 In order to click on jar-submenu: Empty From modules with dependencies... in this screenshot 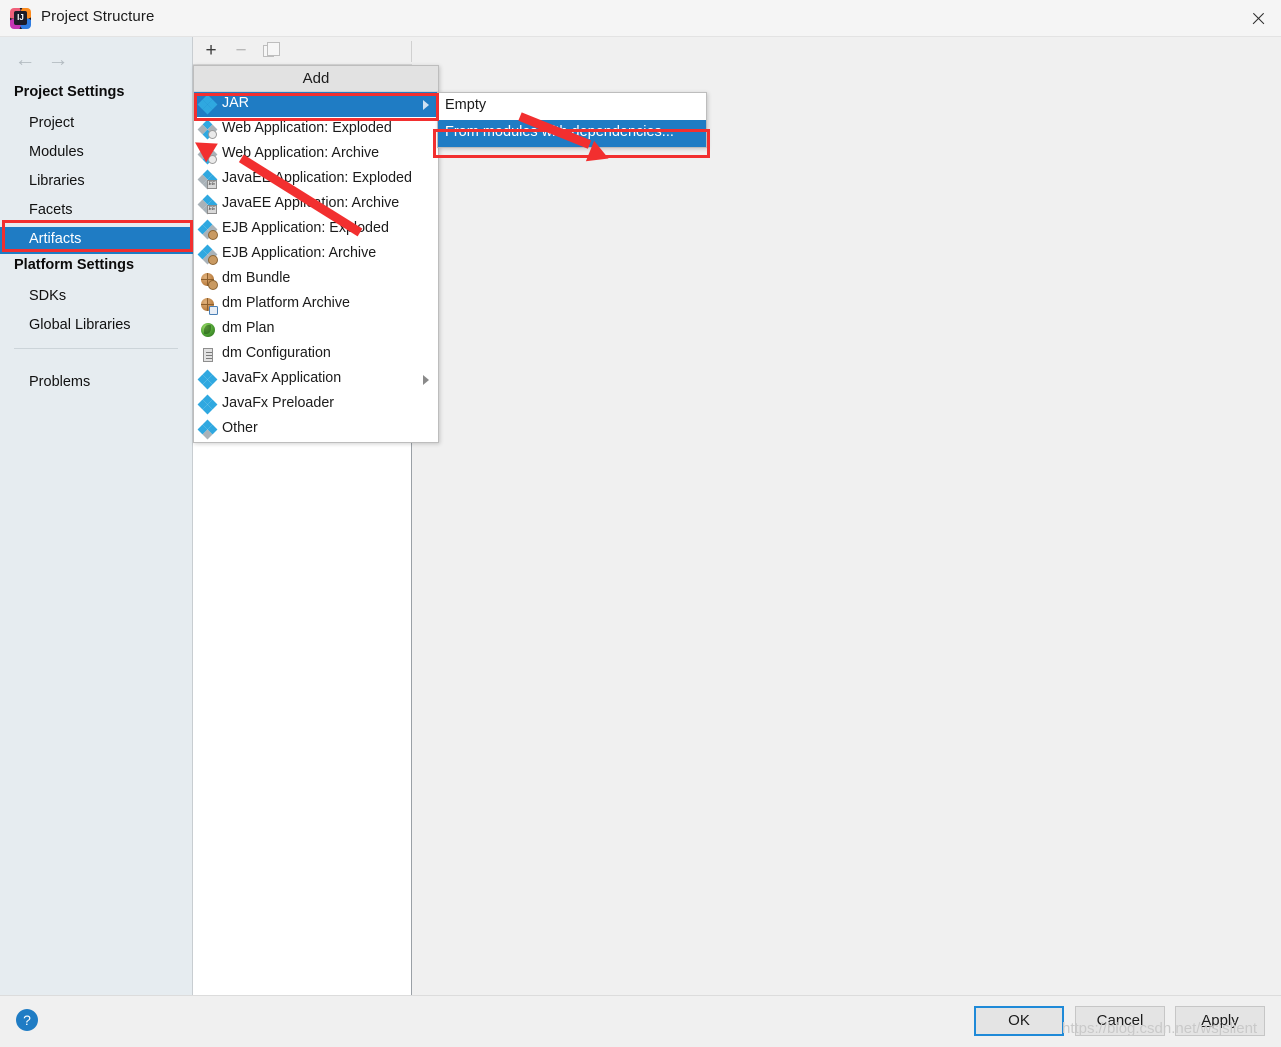, I will do `click(572, 120)`.